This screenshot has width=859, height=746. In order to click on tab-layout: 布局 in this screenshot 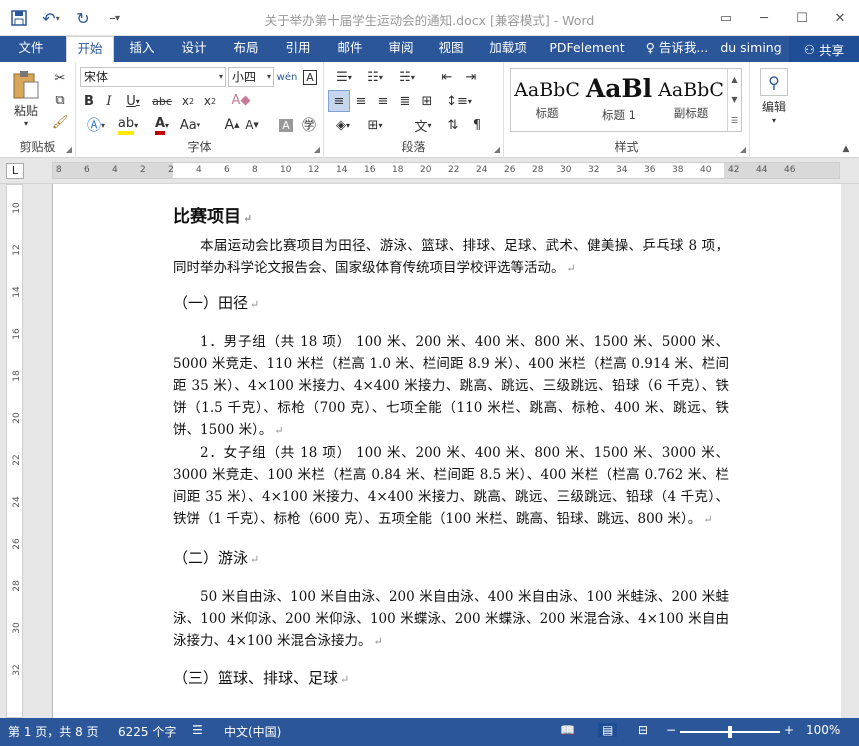, I will do `click(246, 49)`.